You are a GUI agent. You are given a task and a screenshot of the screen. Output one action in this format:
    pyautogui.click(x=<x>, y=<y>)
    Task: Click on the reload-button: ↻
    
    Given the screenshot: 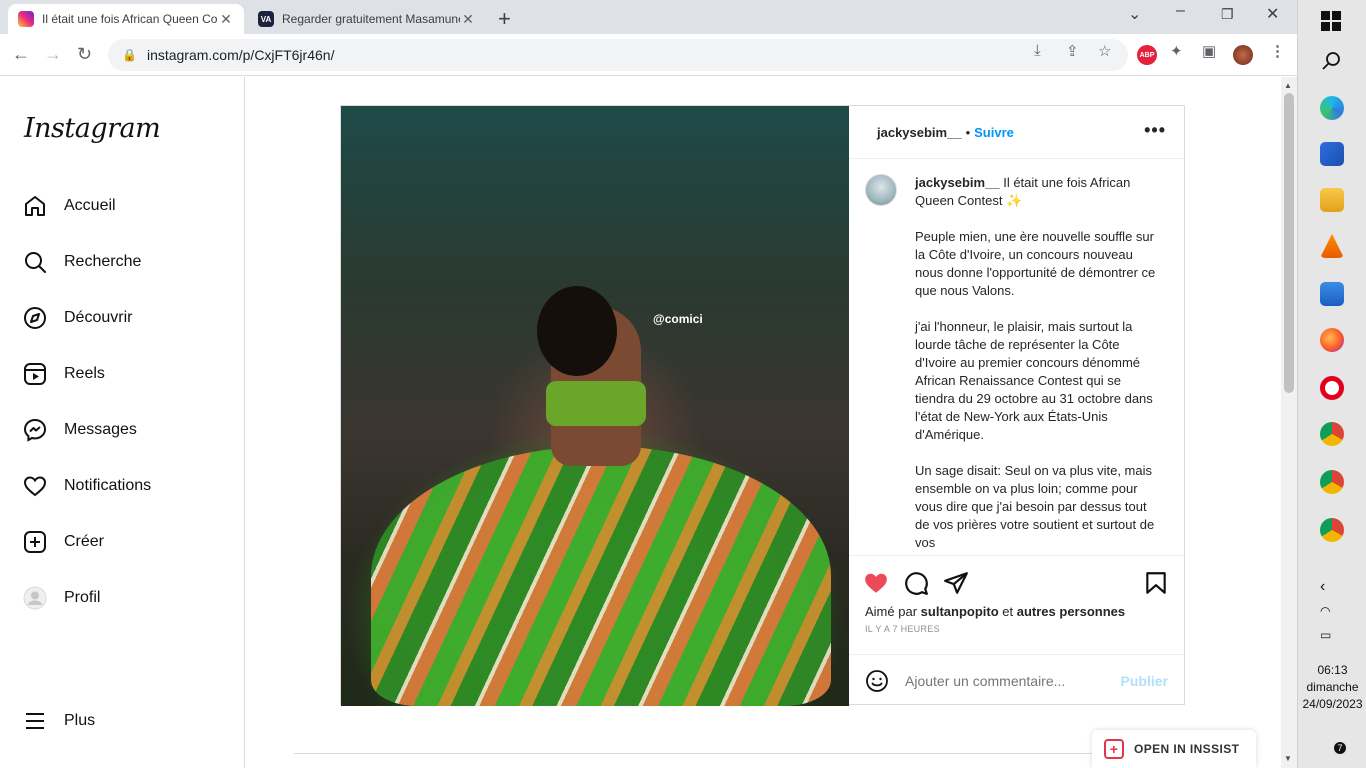 What is the action you would take?
    pyautogui.click(x=84, y=54)
    